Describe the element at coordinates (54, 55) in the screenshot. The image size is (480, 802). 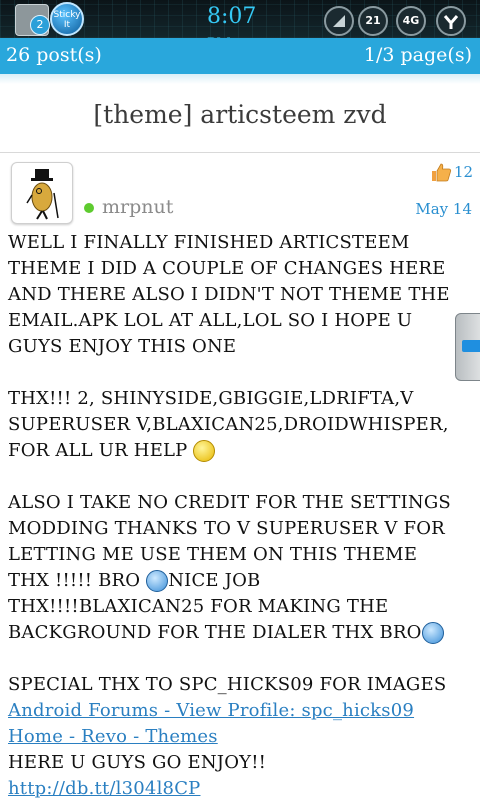
I see `post-count: 26 post(s)` at that location.